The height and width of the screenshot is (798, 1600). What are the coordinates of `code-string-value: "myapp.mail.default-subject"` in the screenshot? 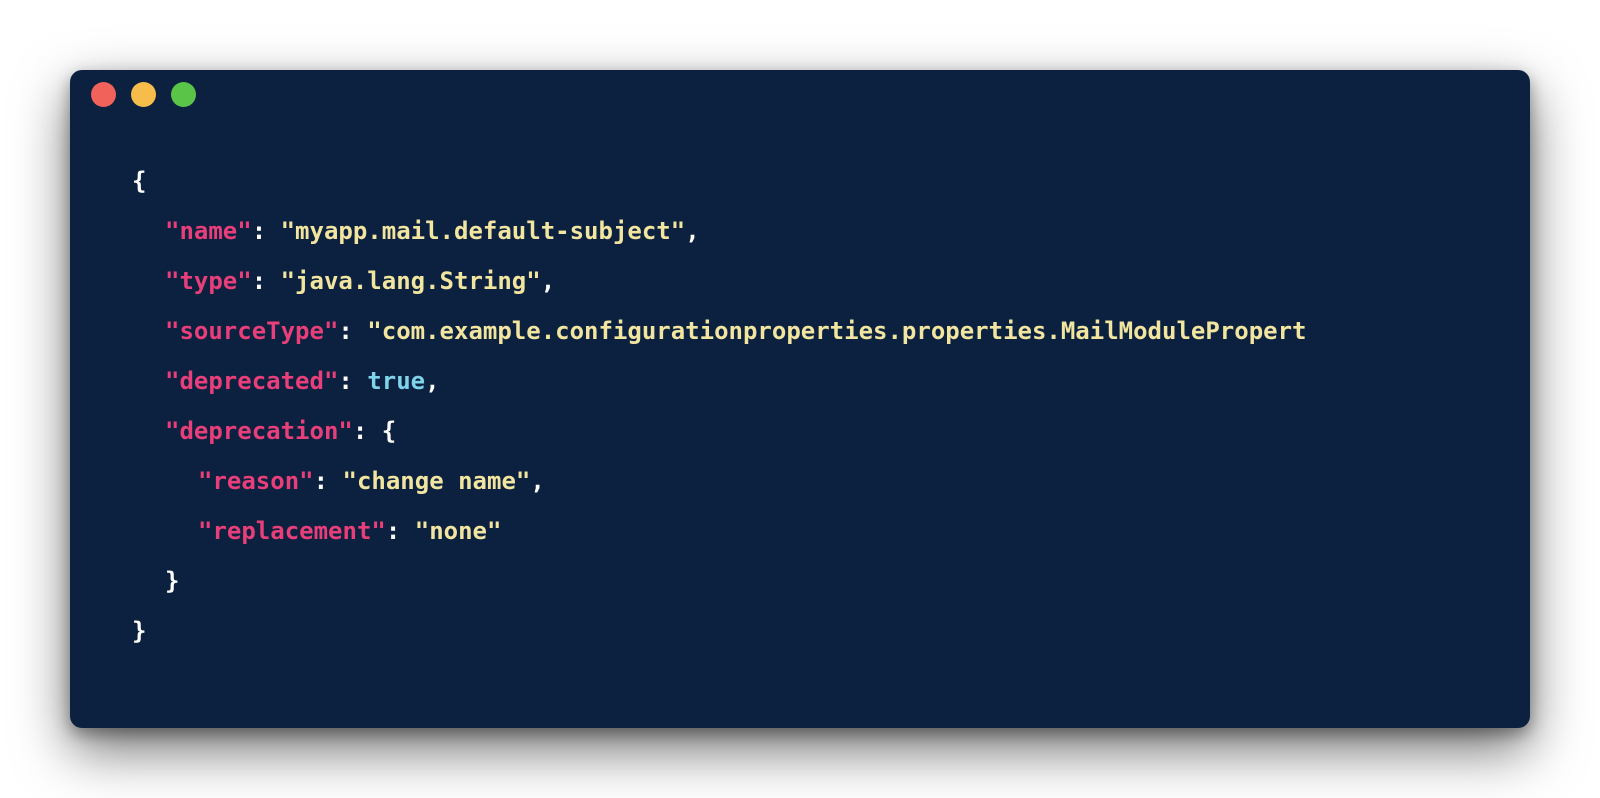 It's located at (483, 231).